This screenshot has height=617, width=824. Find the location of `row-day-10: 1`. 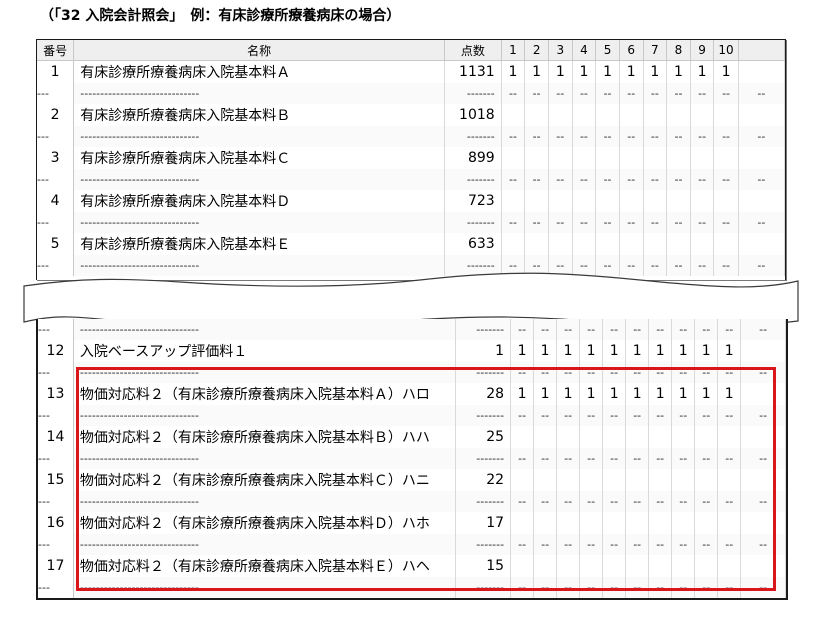

row-day-10: 1 is located at coordinates (729, 351).